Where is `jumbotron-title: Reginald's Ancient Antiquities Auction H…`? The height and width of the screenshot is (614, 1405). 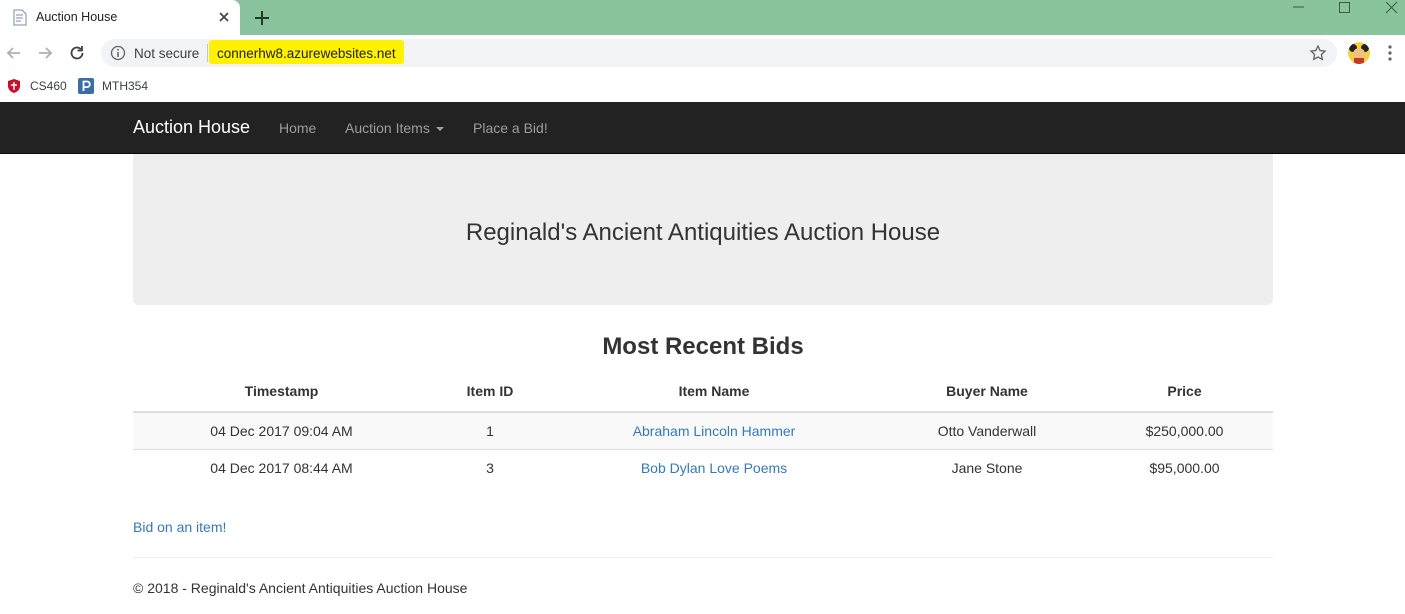
jumbotron-title: Reginald's Ancient Antiquities Auction H… is located at coordinates (703, 232).